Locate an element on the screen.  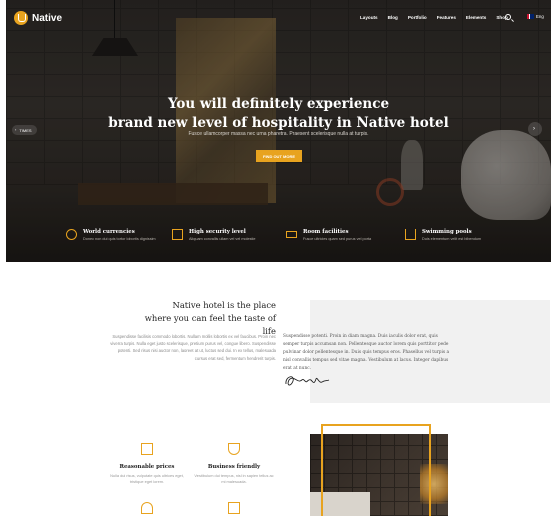
logo-mark-icon is located at coordinates (21, 18).